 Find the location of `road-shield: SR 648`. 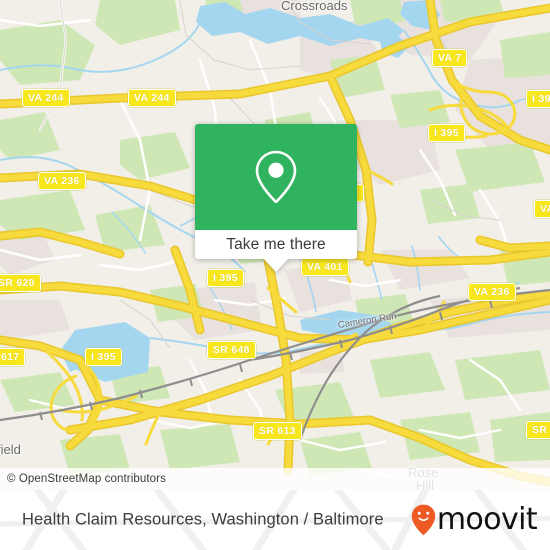

road-shield: SR 648 is located at coordinates (231, 350).